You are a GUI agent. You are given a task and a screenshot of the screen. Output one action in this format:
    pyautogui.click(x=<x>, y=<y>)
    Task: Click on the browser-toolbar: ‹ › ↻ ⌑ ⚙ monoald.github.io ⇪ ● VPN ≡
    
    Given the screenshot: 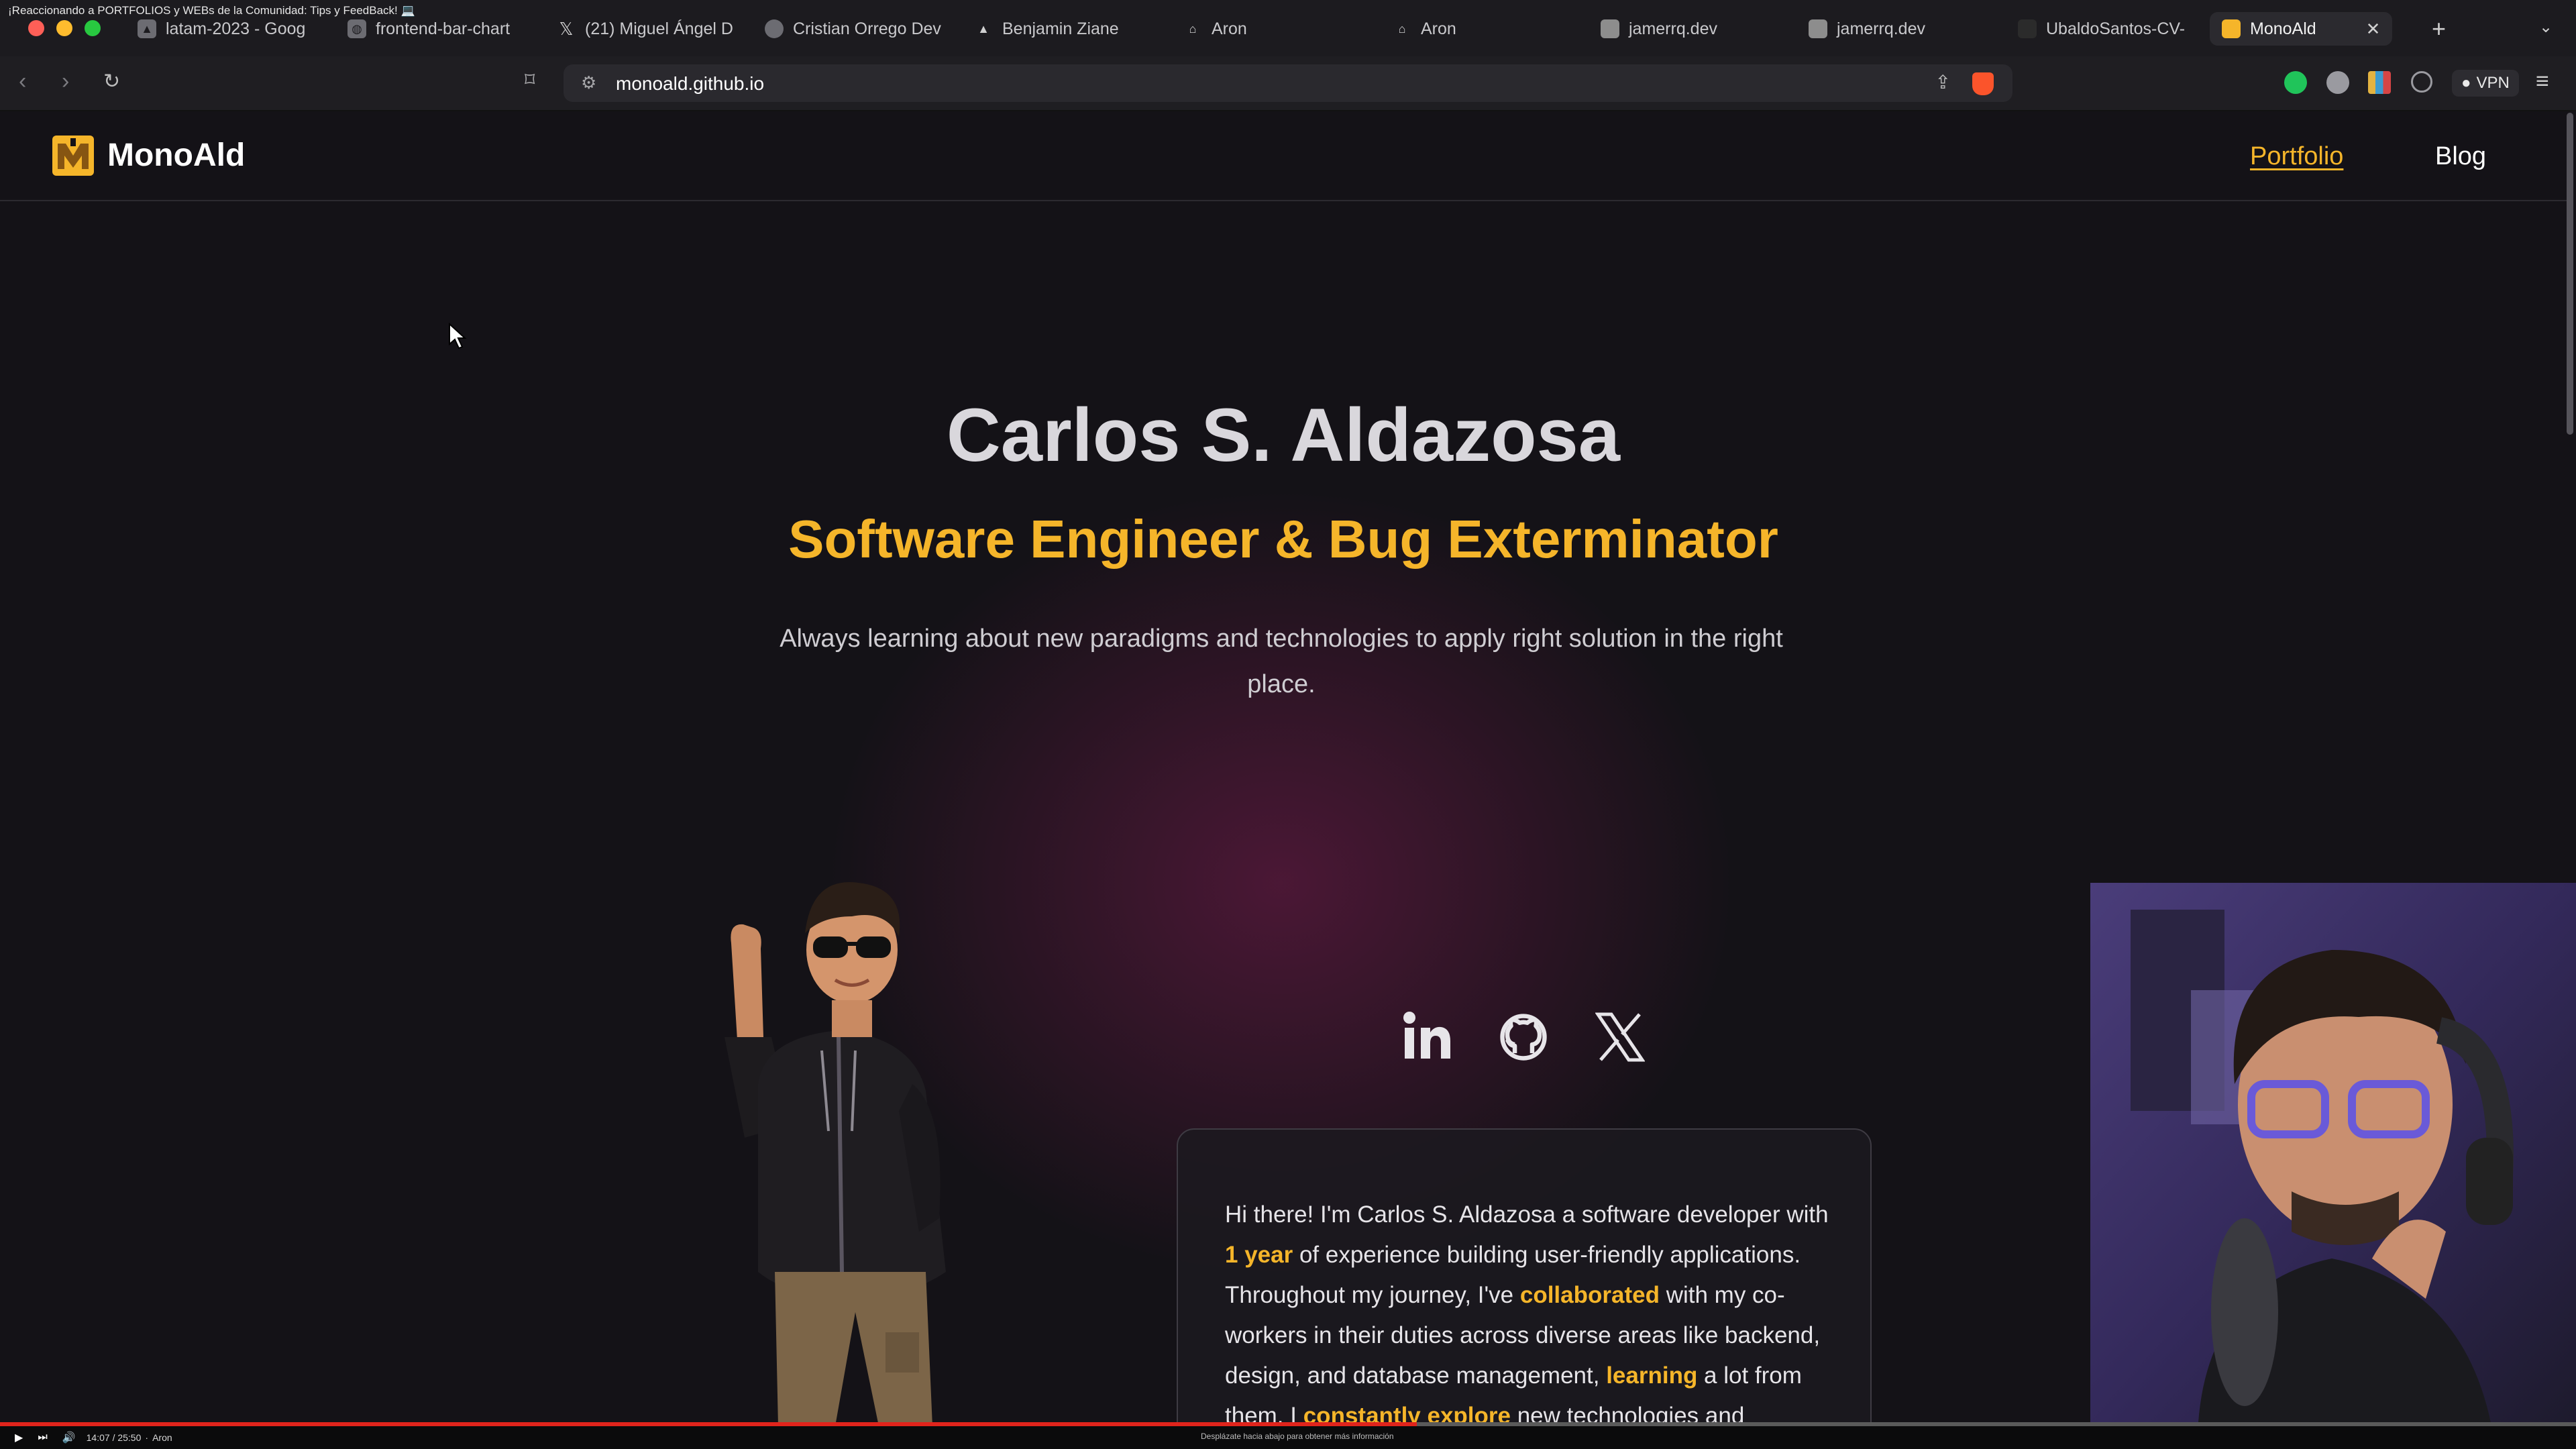 What is the action you would take?
    pyautogui.click(x=1288, y=83)
    